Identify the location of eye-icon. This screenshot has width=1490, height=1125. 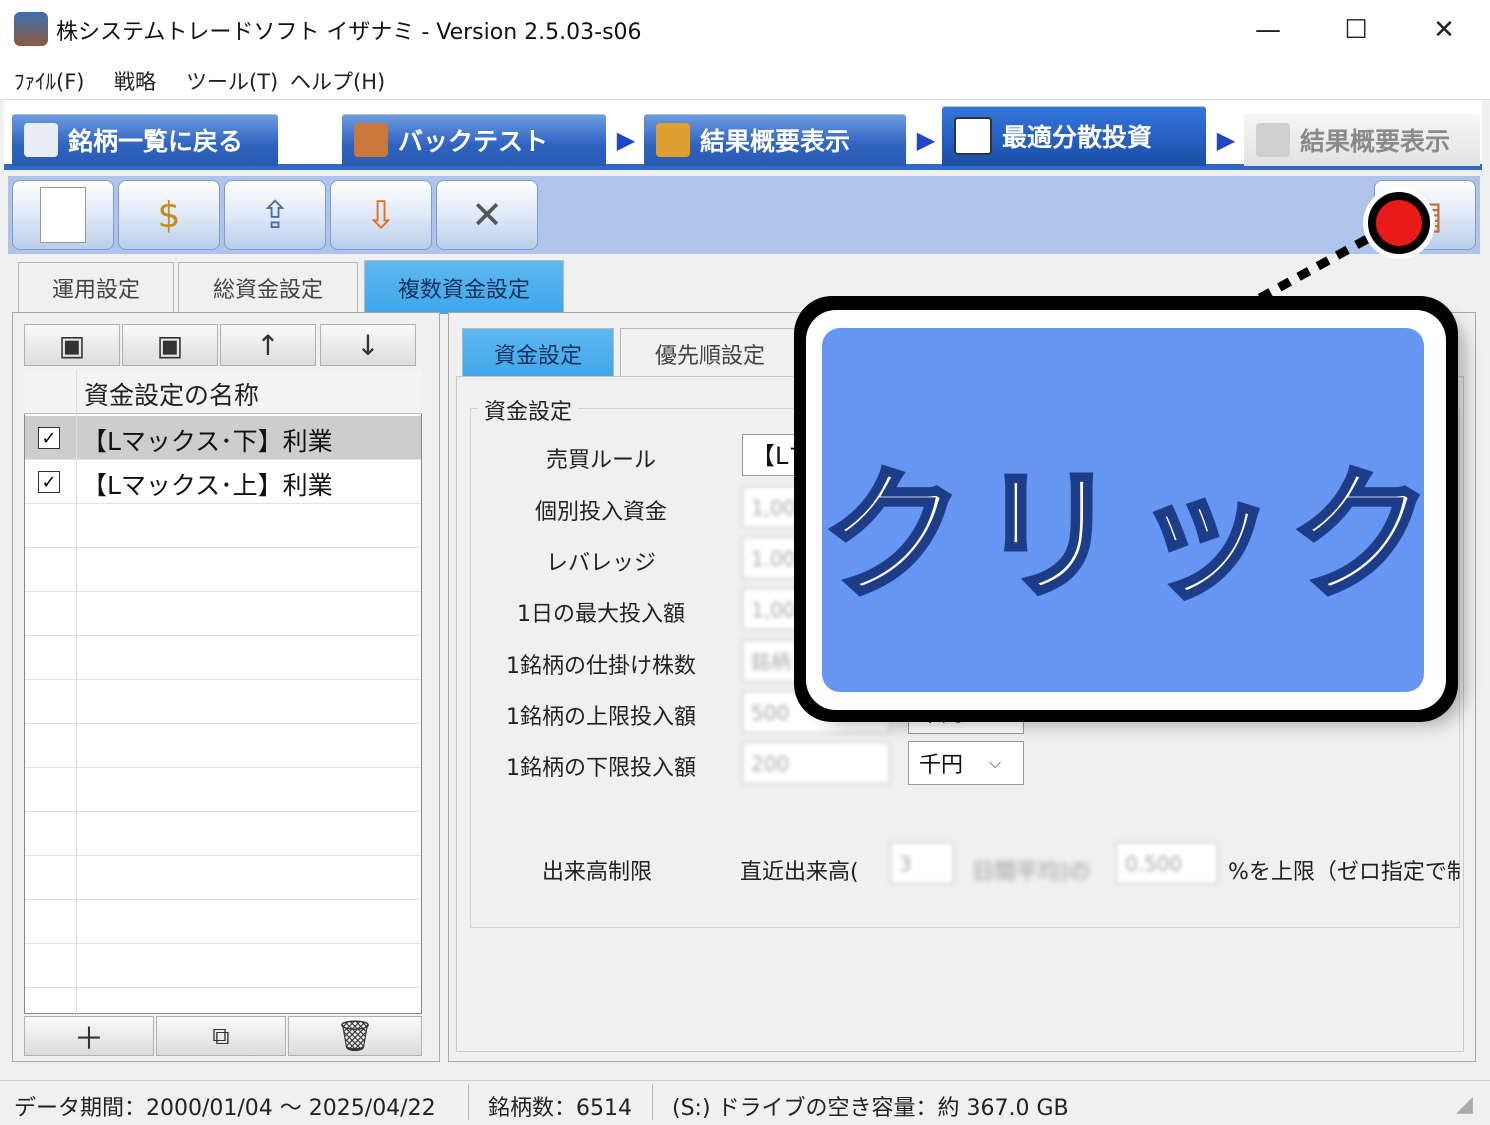
(41, 140).